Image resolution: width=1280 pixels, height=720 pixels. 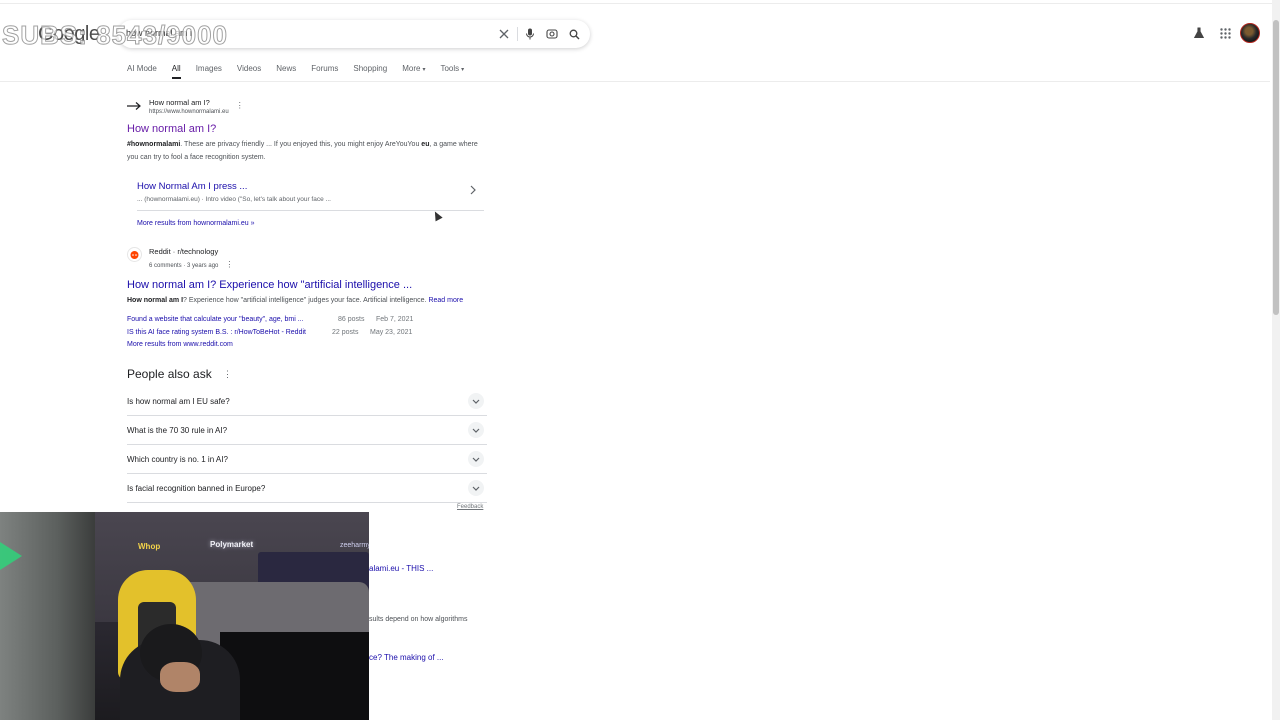 What do you see at coordinates (270, 345) in the screenshot?
I see `list-item: More results from www.reddit.com` at bounding box center [270, 345].